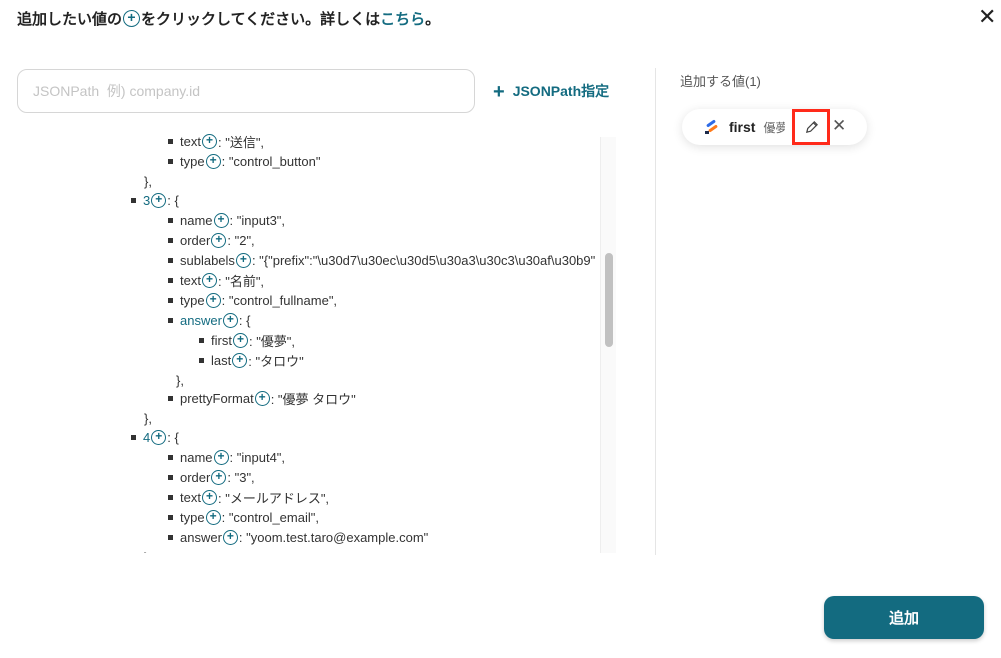  I want to click on add-button: 追加, so click(904, 617).